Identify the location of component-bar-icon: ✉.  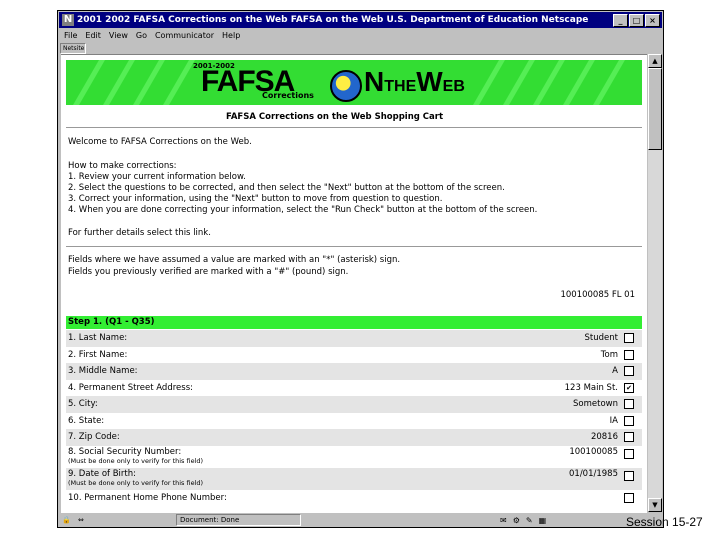
(503, 521).